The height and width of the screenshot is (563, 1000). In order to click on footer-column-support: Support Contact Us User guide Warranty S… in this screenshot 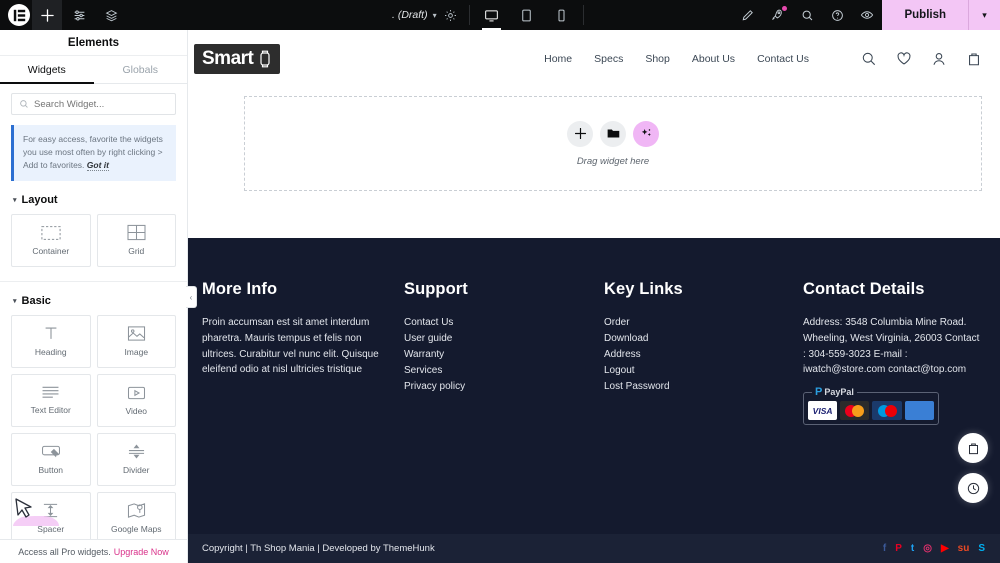, I will do `click(504, 352)`.